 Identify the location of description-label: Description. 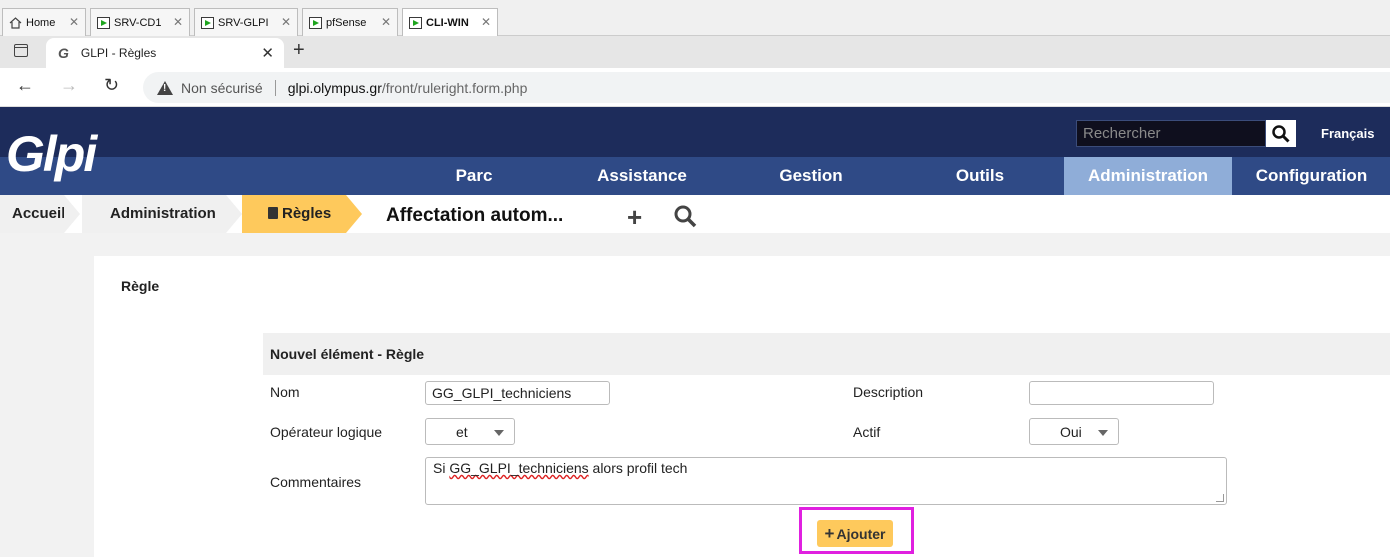
(888, 392).